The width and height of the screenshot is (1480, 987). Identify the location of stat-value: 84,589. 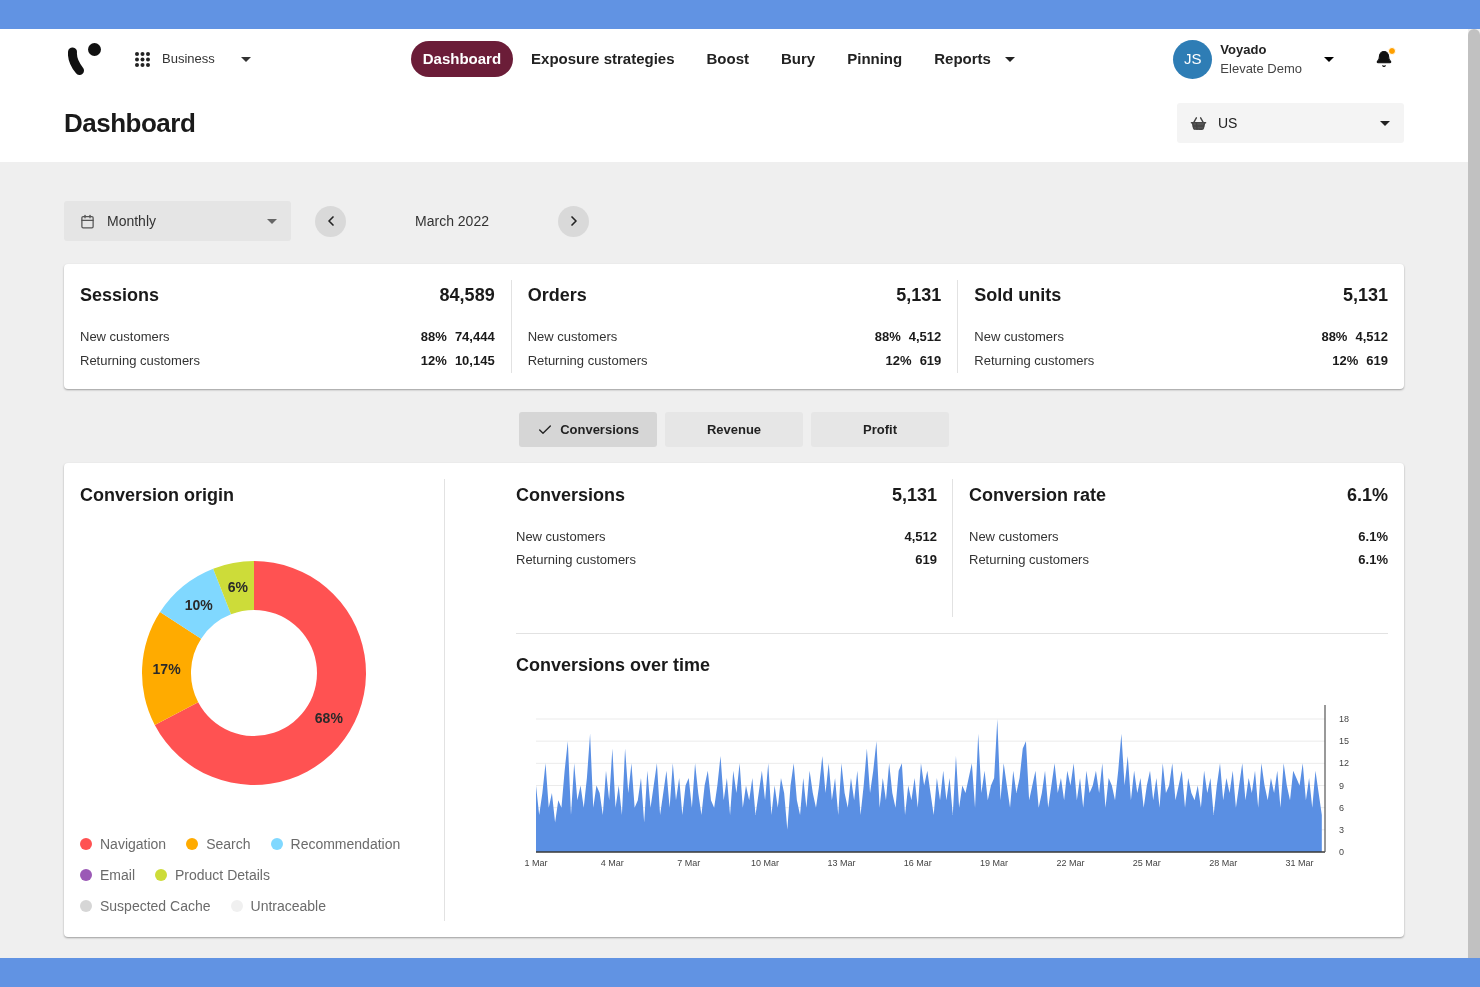
(467, 295).